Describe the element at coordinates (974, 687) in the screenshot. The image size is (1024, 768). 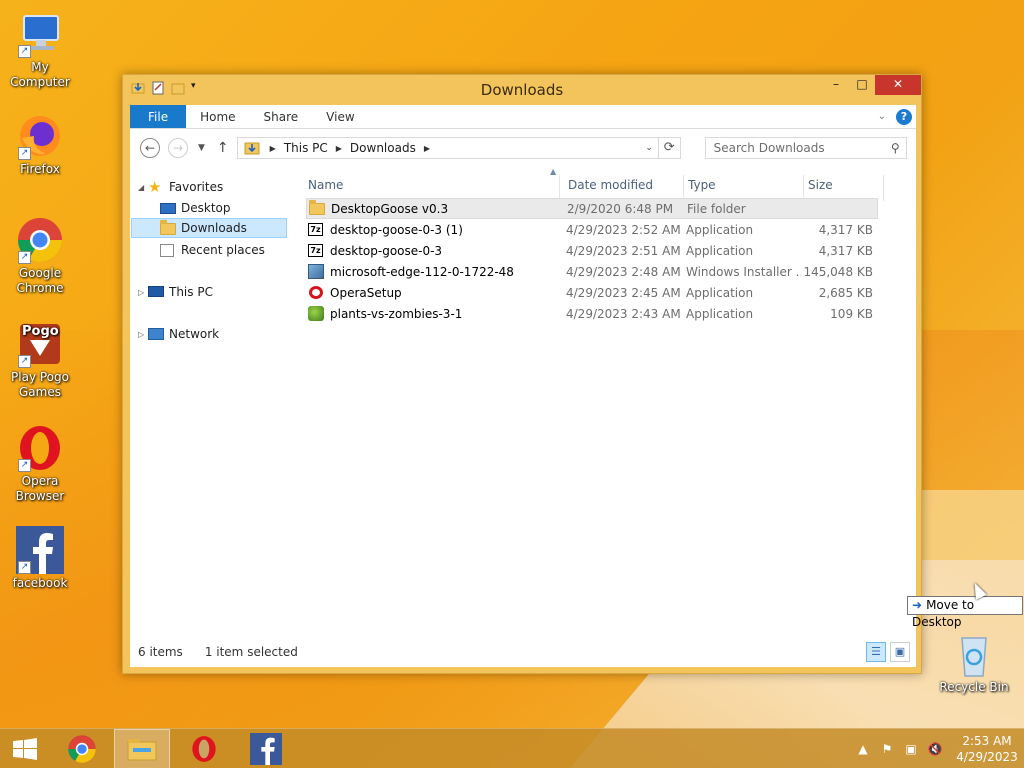
I see `desktop-icon-label: Recycle Bin` at that location.